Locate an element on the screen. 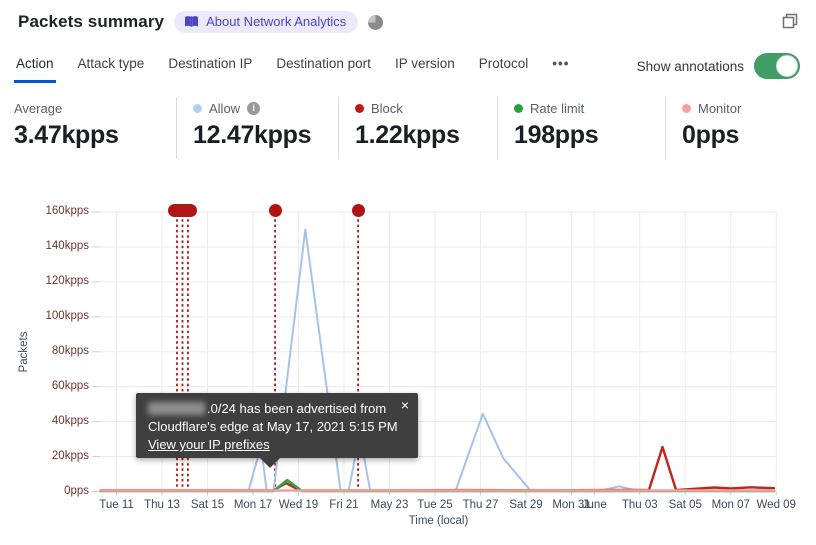 The image size is (816, 545). stat-average: Average 3.47kpps is located at coordinates (95, 128).